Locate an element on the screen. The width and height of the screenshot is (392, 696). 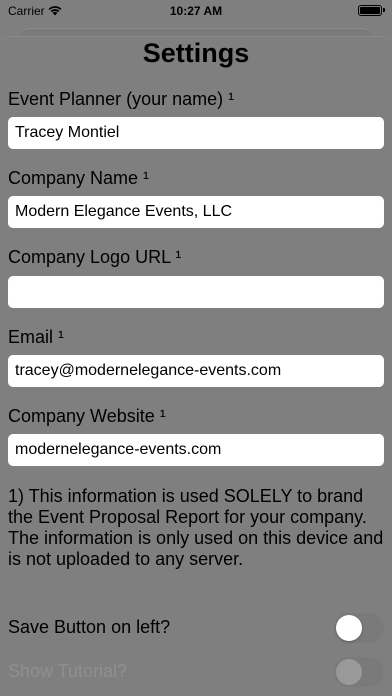
save-button-left-label: Save Button on left? is located at coordinates (89, 627).